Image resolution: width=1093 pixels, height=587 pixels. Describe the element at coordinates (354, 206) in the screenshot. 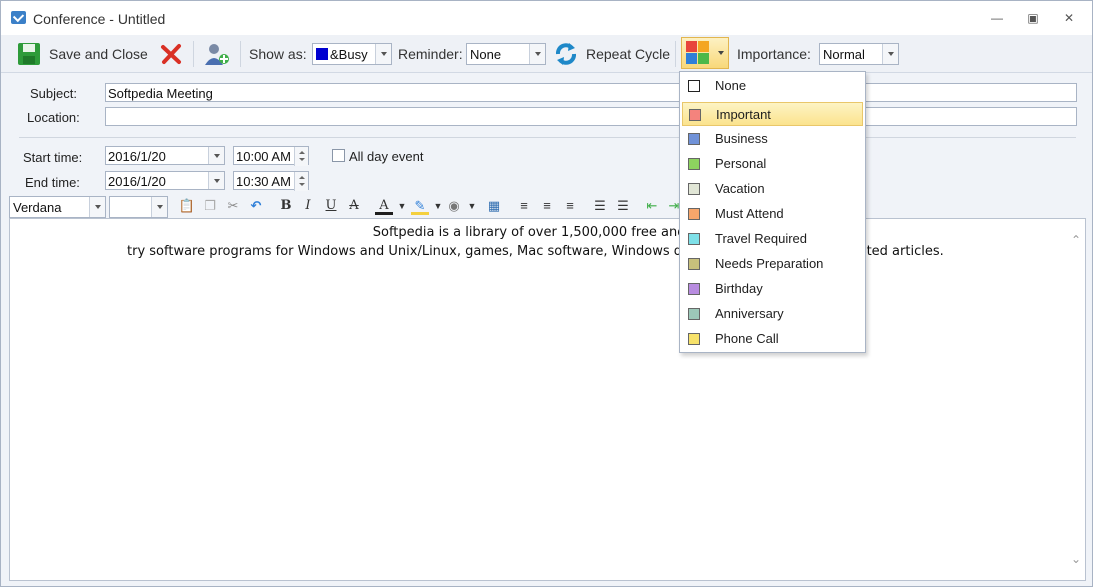

I see `strikethrough-icon: A` at that location.